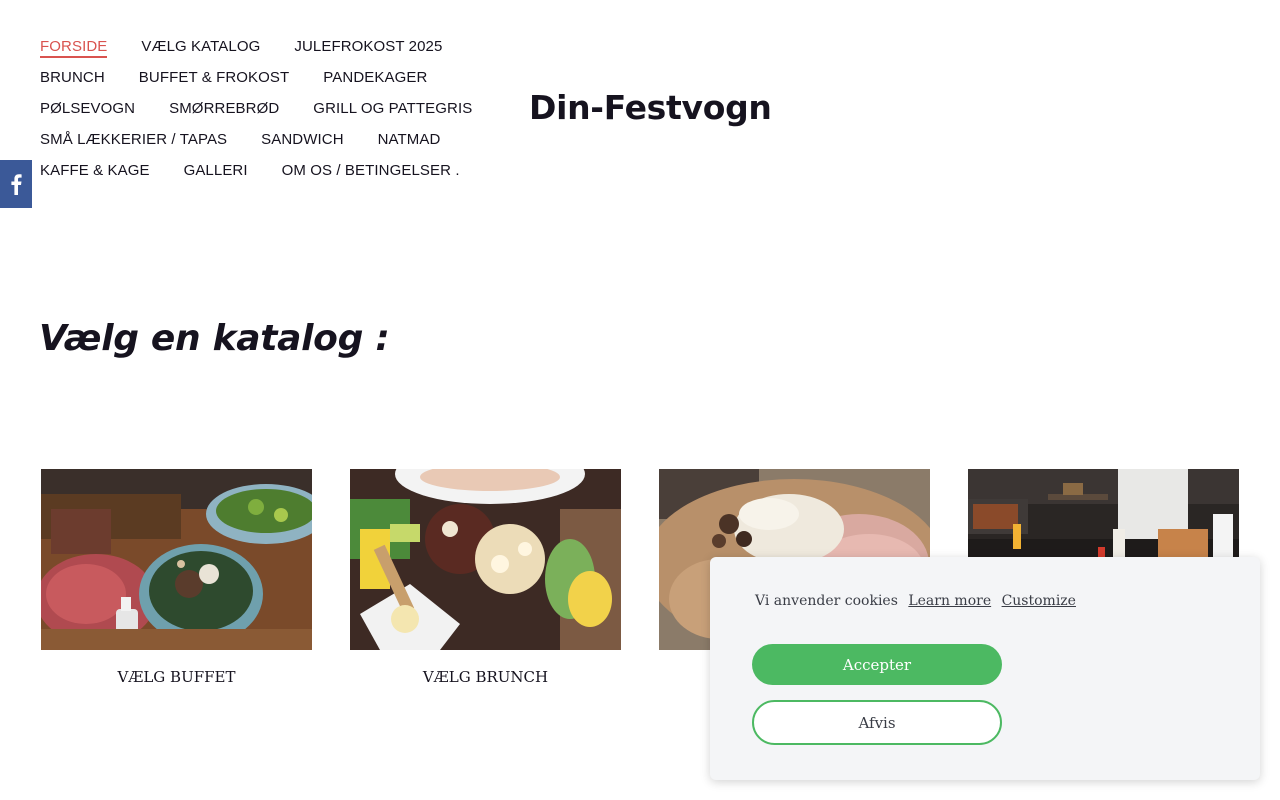 Image resolution: width=1280 pixels, height=800 pixels. Describe the element at coordinates (214, 76) in the screenshot. I see `nav-item-buffet-frokost: BUFFET & FROKOST` at that location.